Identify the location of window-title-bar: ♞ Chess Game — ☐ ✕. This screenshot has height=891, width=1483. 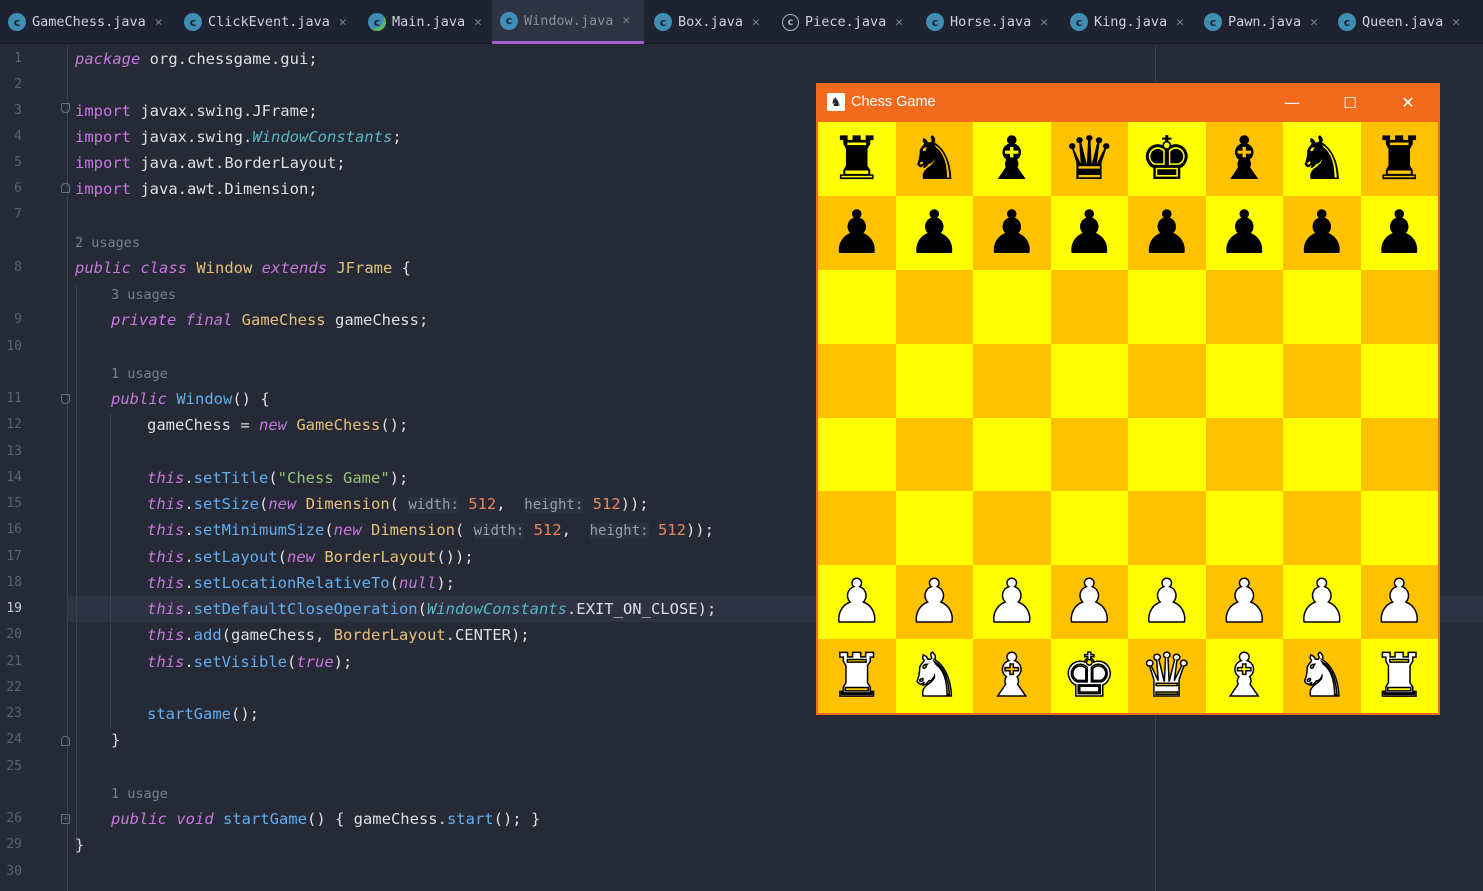
(1128, 102).